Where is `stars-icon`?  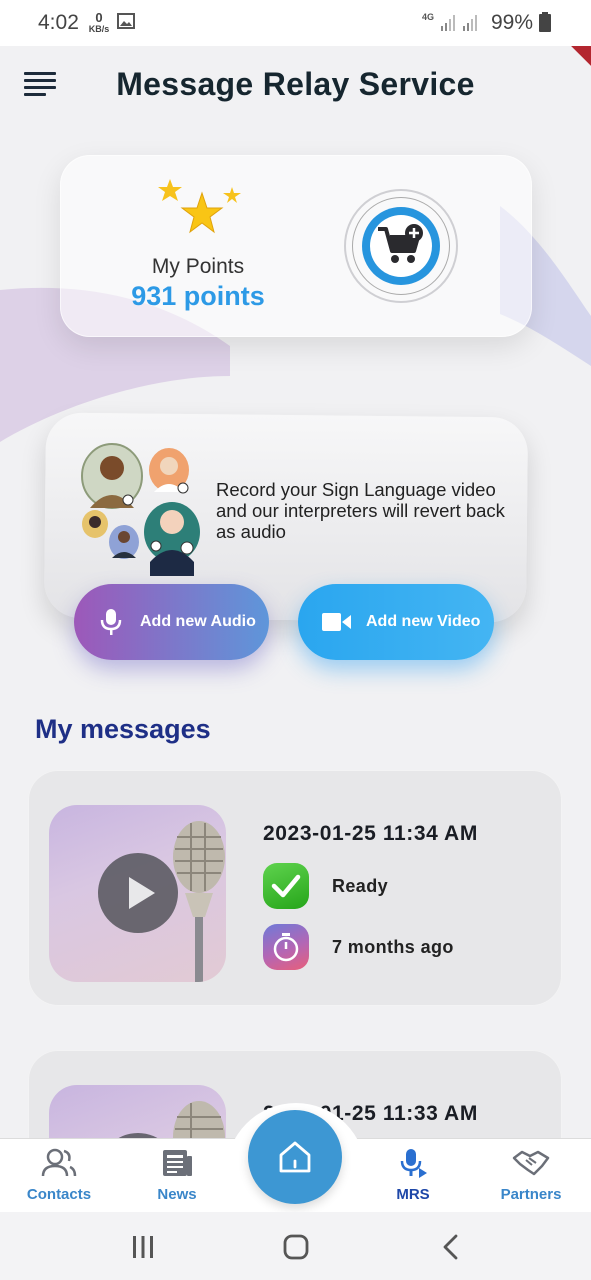
stars-icon is located at coordinates (199, 206).